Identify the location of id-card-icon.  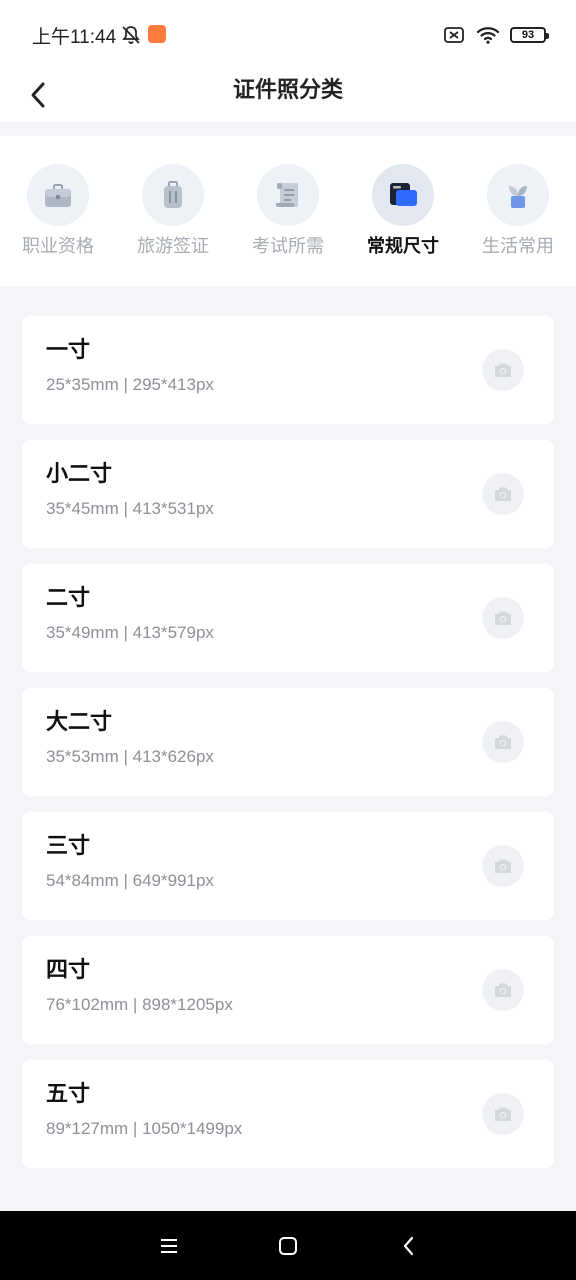
(403, 194).